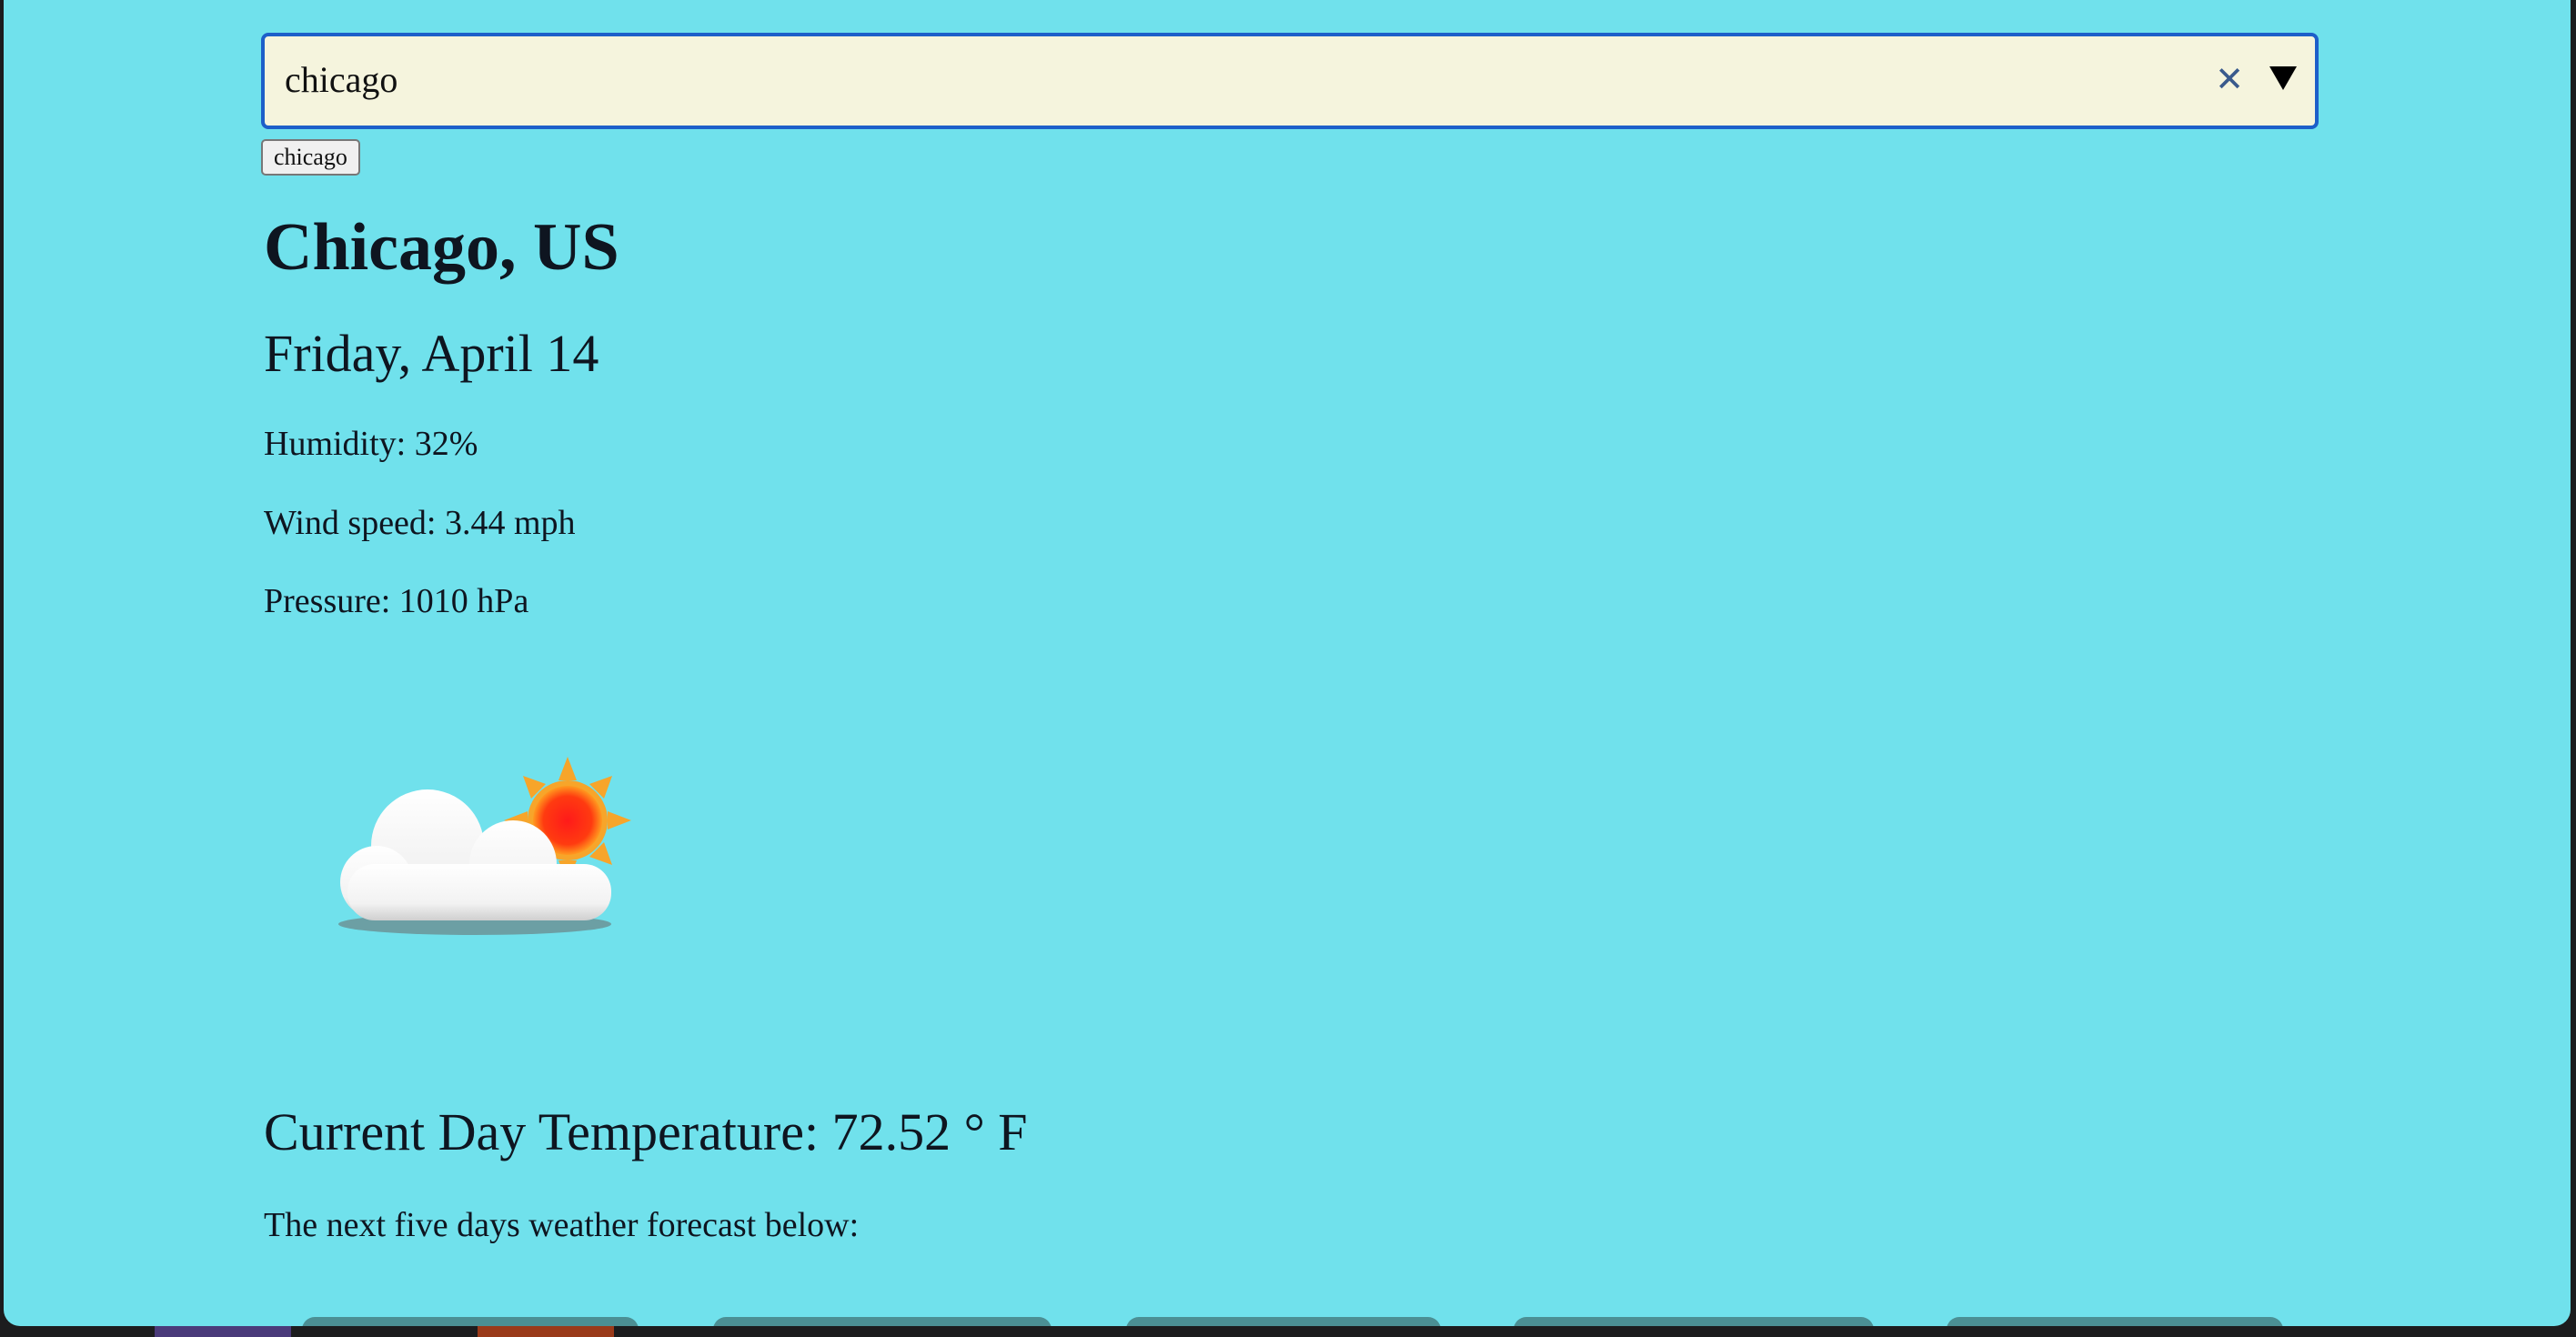 The image size is (2576, 1337). What do you see at coordinates (441, 247) in the screenshot?
I see `city-title: Chicago, US` at bounding box center [441, 247].